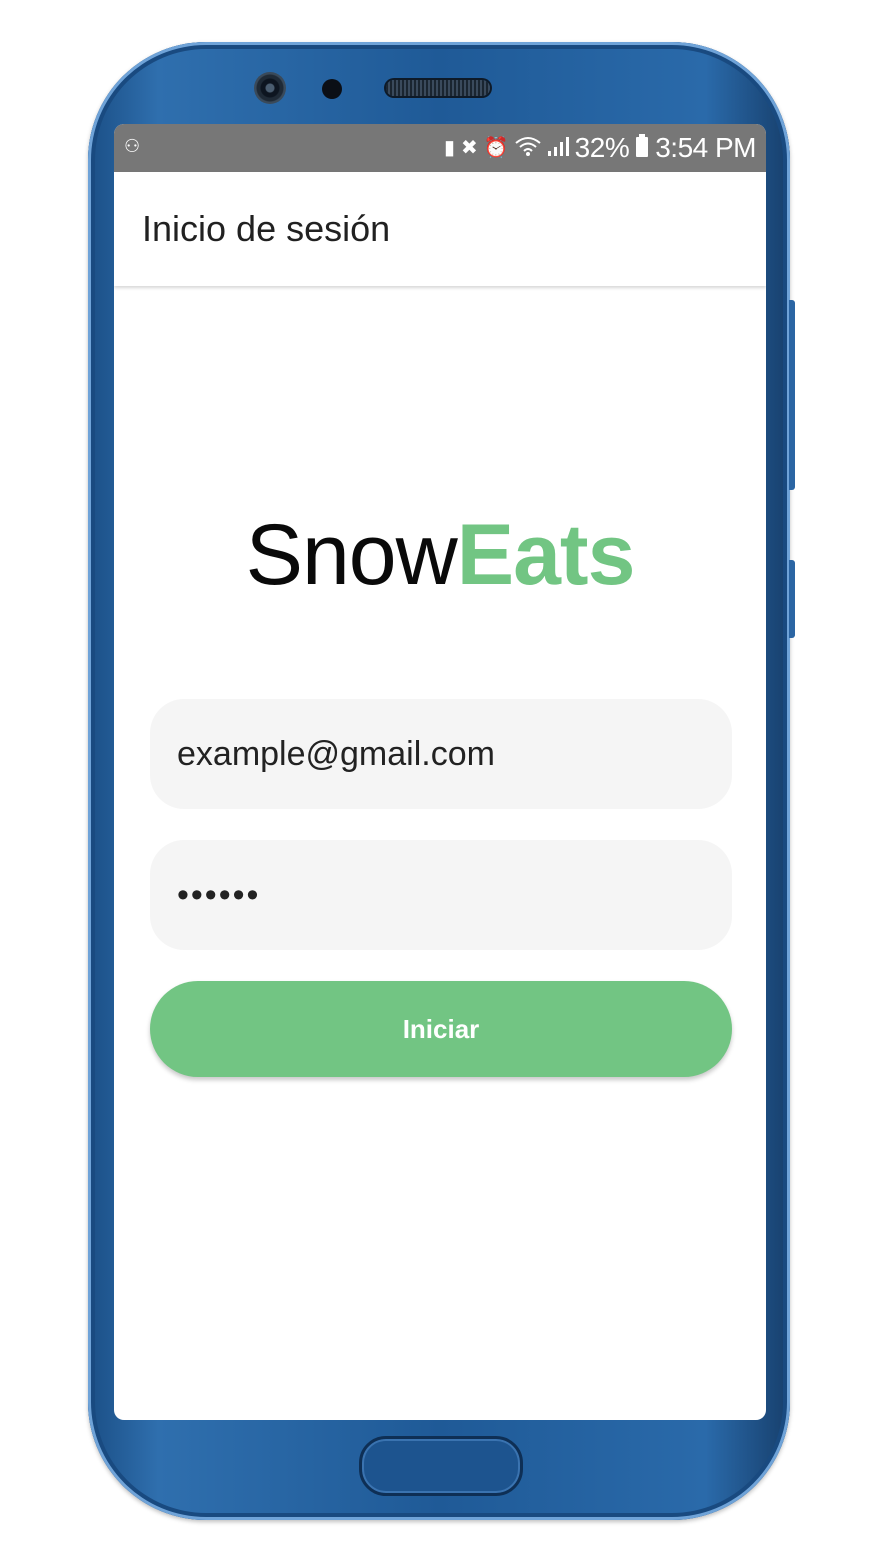 The image size is (880, 1562). Describe the element at coordinates (441, 895) in the screenshot. I see `password-field` at that location.